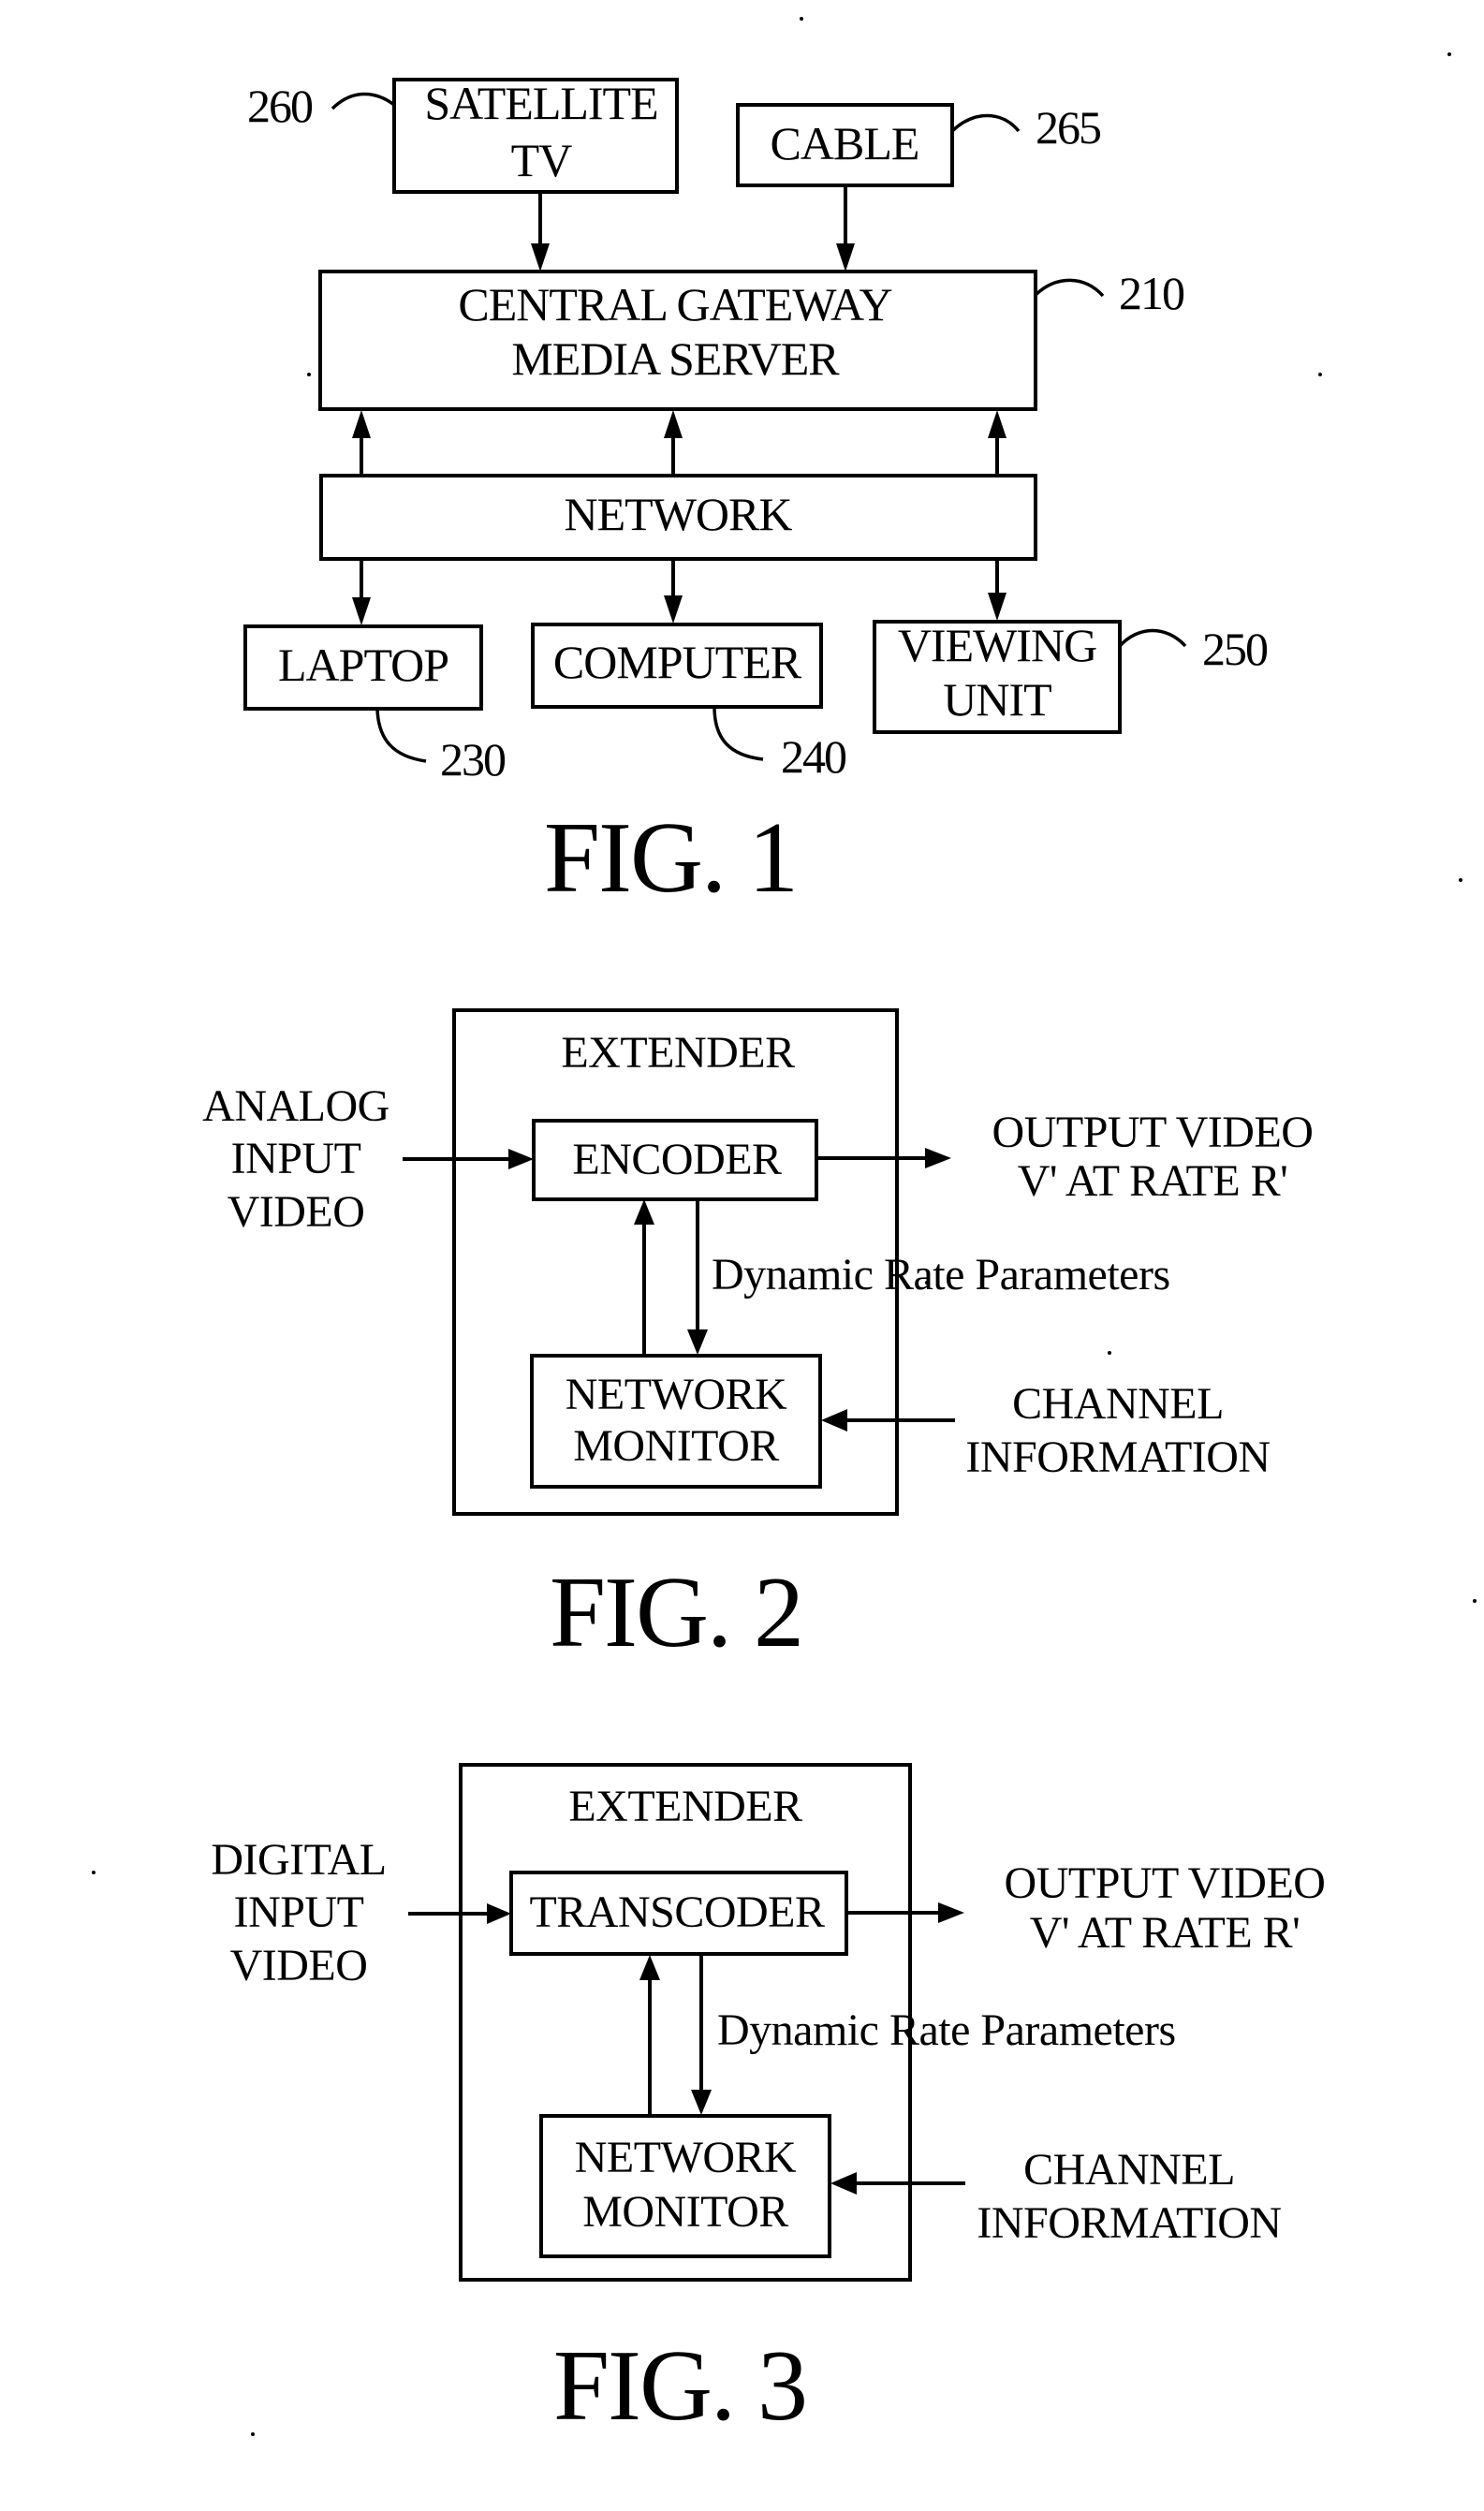 This screenshot has width=1484, height=2511. I want to click on ref-265: 265, so click(1068, 128).